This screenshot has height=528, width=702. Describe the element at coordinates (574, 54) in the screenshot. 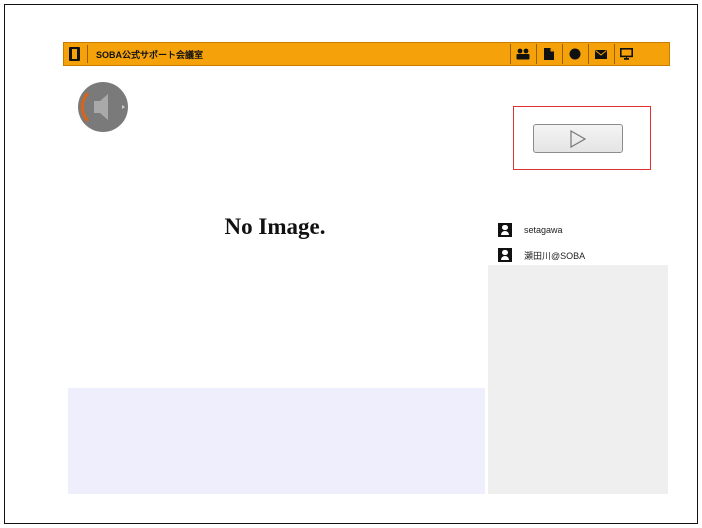

I see `record-icon` at that location.